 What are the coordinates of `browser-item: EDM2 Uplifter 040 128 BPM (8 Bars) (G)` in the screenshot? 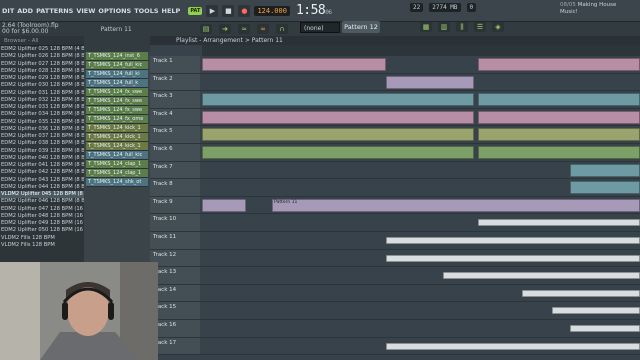 It's located at (42, 158).